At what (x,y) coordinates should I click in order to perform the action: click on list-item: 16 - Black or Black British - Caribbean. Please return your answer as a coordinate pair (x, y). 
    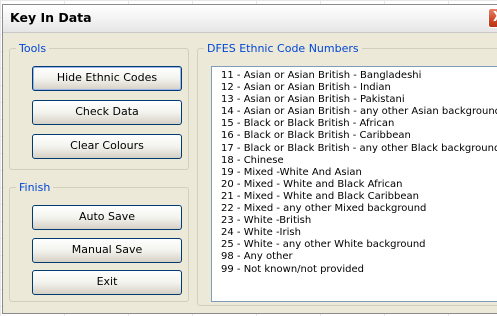
    Looking at the image, I should click on (316, 136).